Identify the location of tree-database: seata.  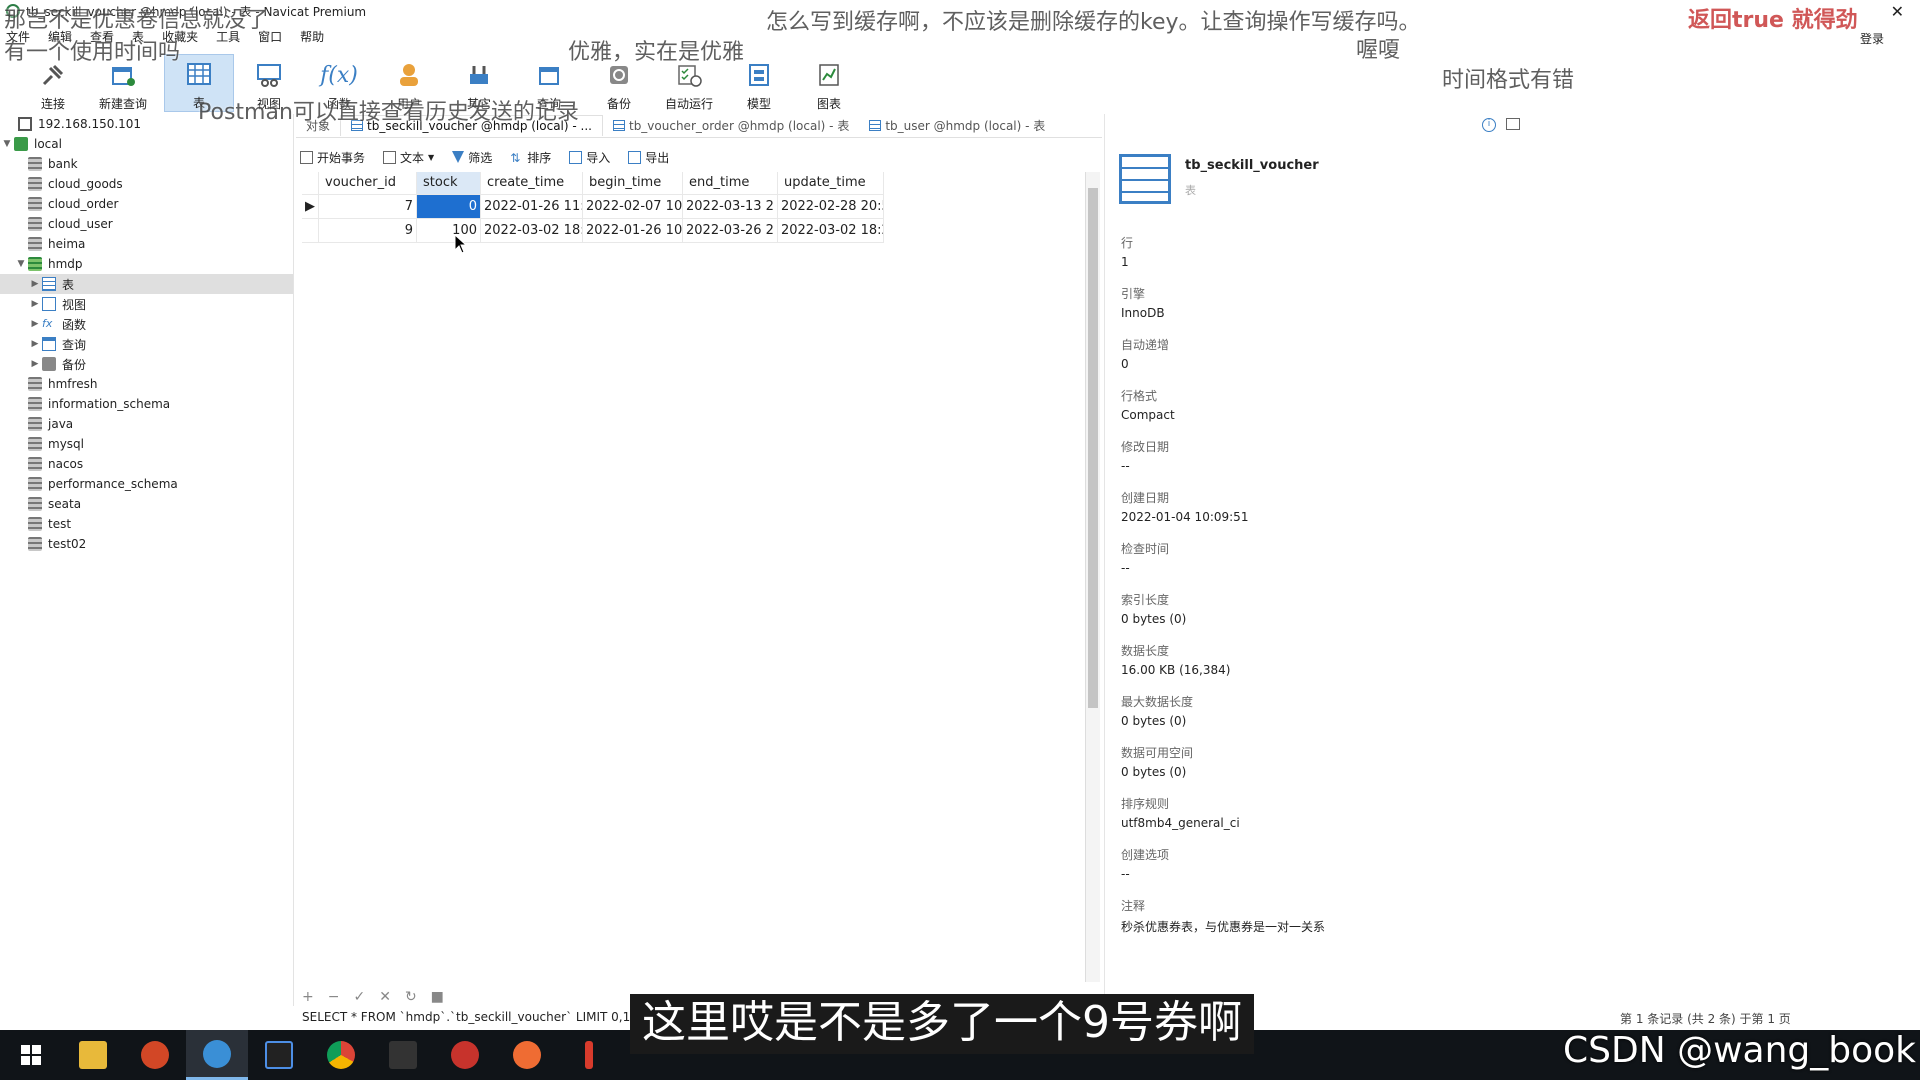
(146, 504).